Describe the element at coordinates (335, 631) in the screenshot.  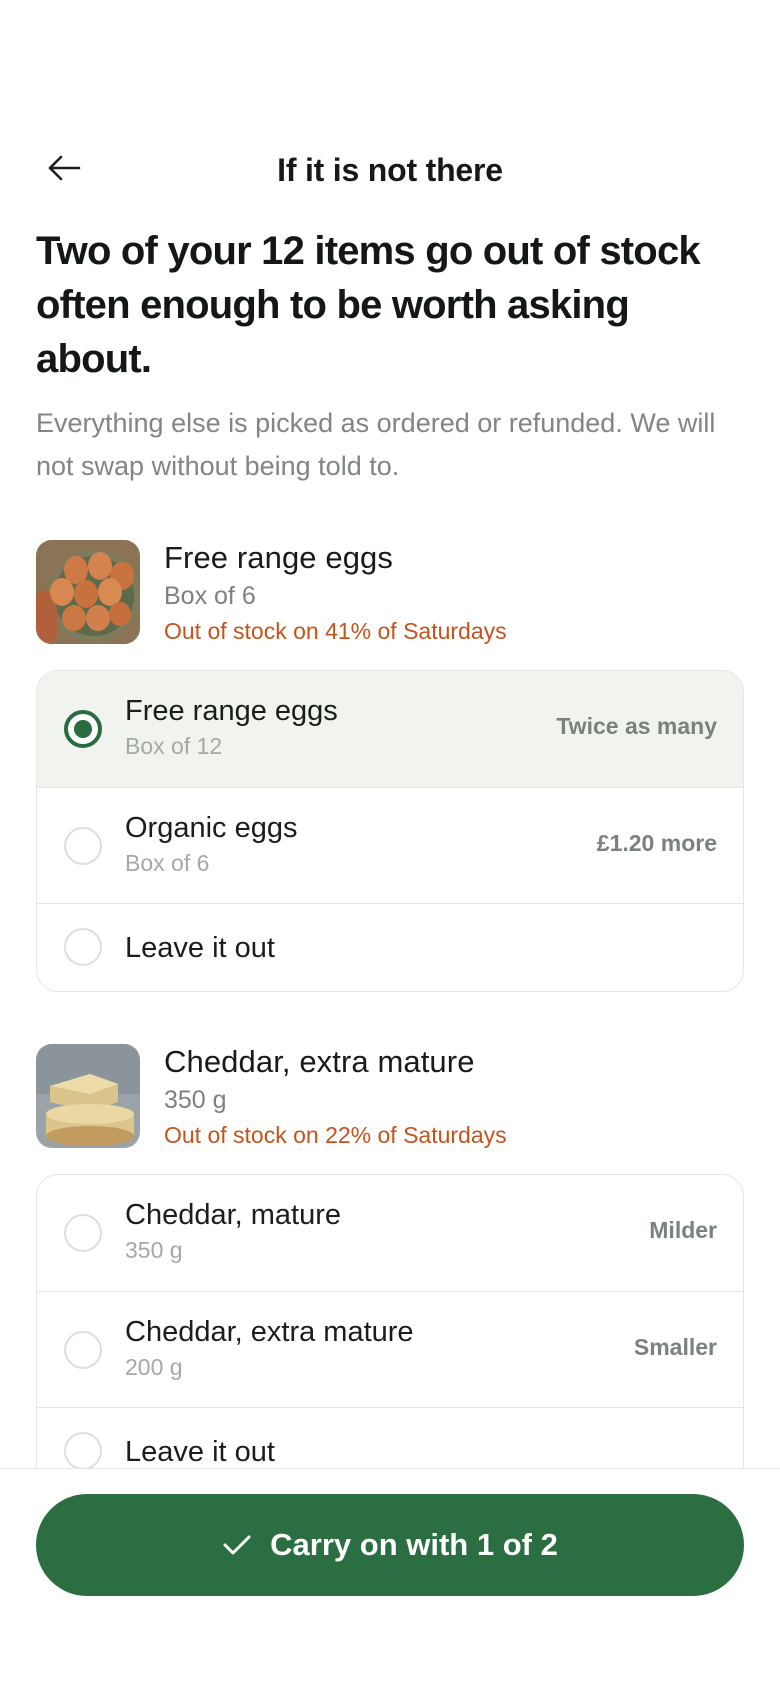
I see `stock-warning: Out of stock on 41% of Saturdays` at that location.